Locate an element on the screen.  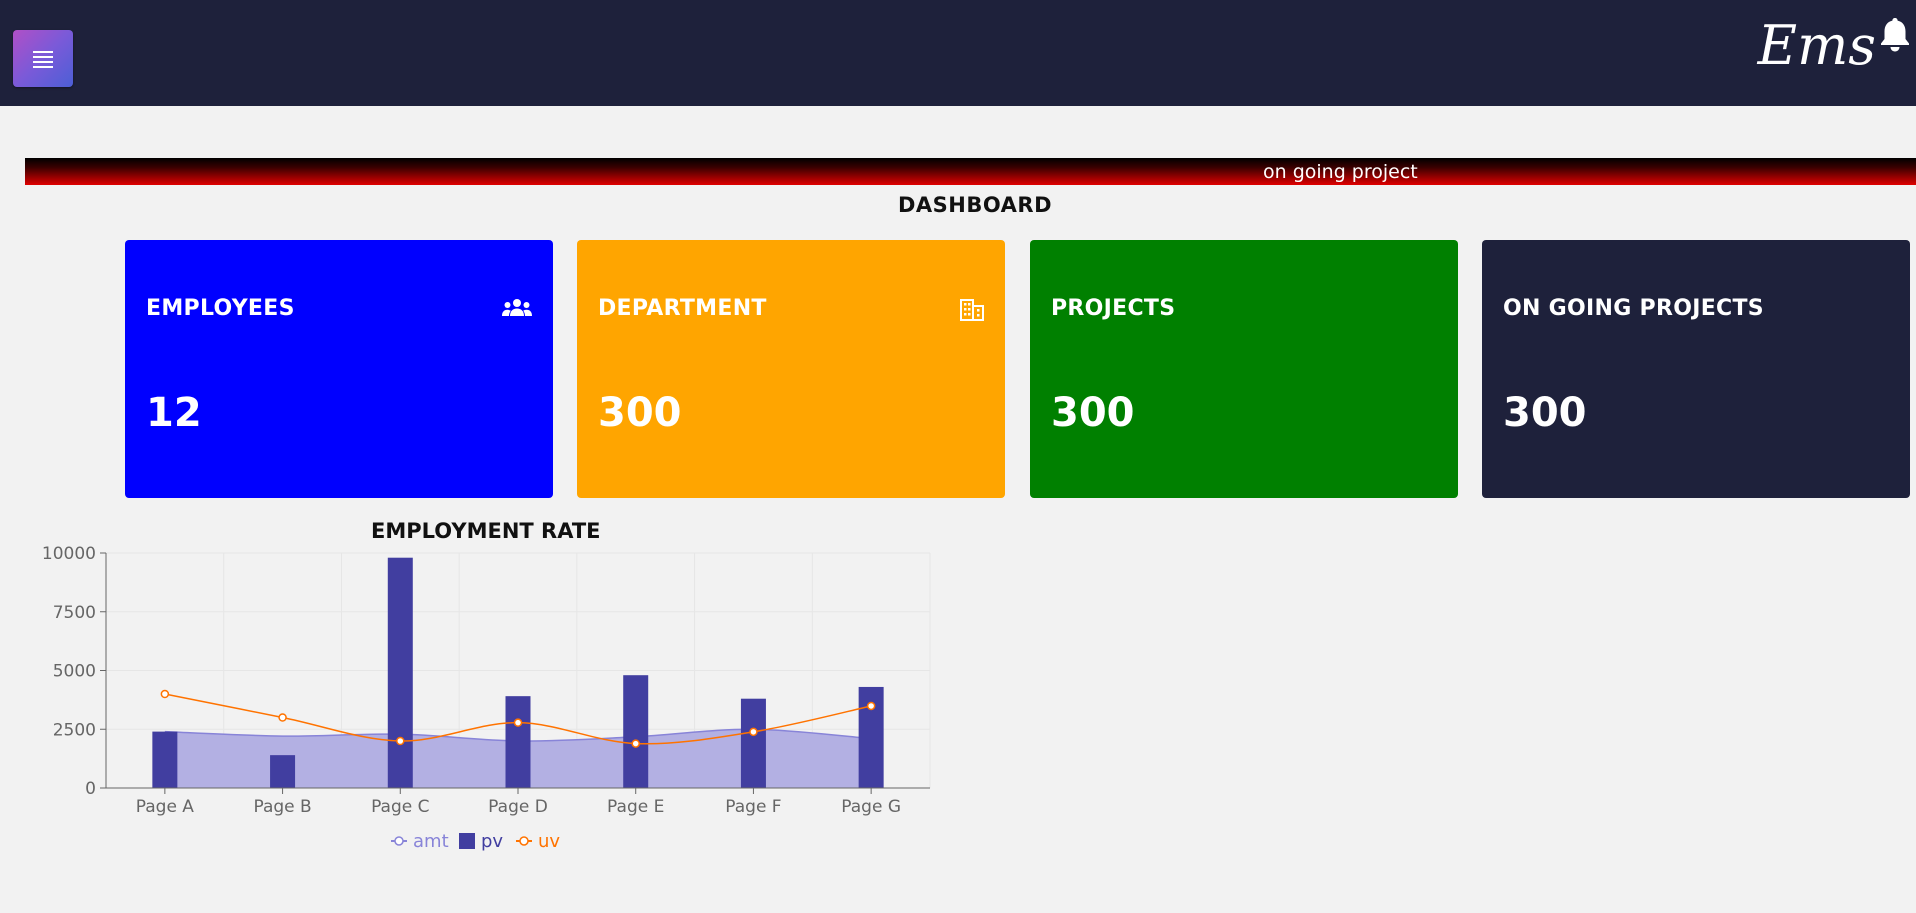
legend-item-uv: uv is located at coordinates (538, 841).